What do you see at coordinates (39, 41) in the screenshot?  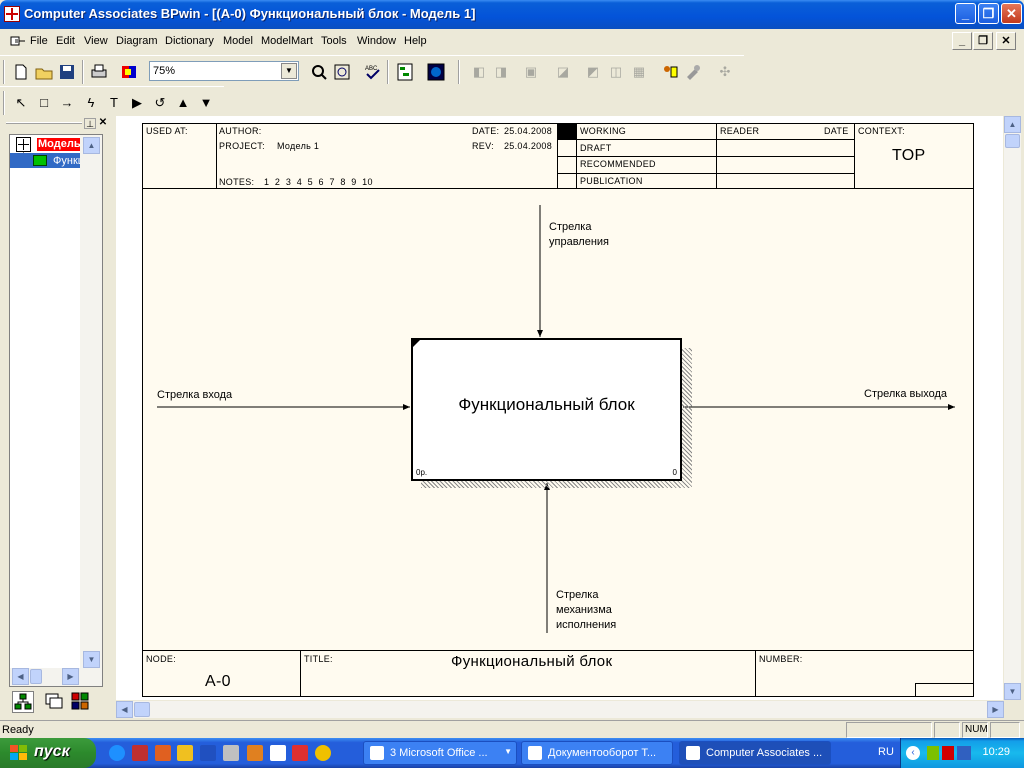 I see `menu-file: File` at bounding box center [39, 41].